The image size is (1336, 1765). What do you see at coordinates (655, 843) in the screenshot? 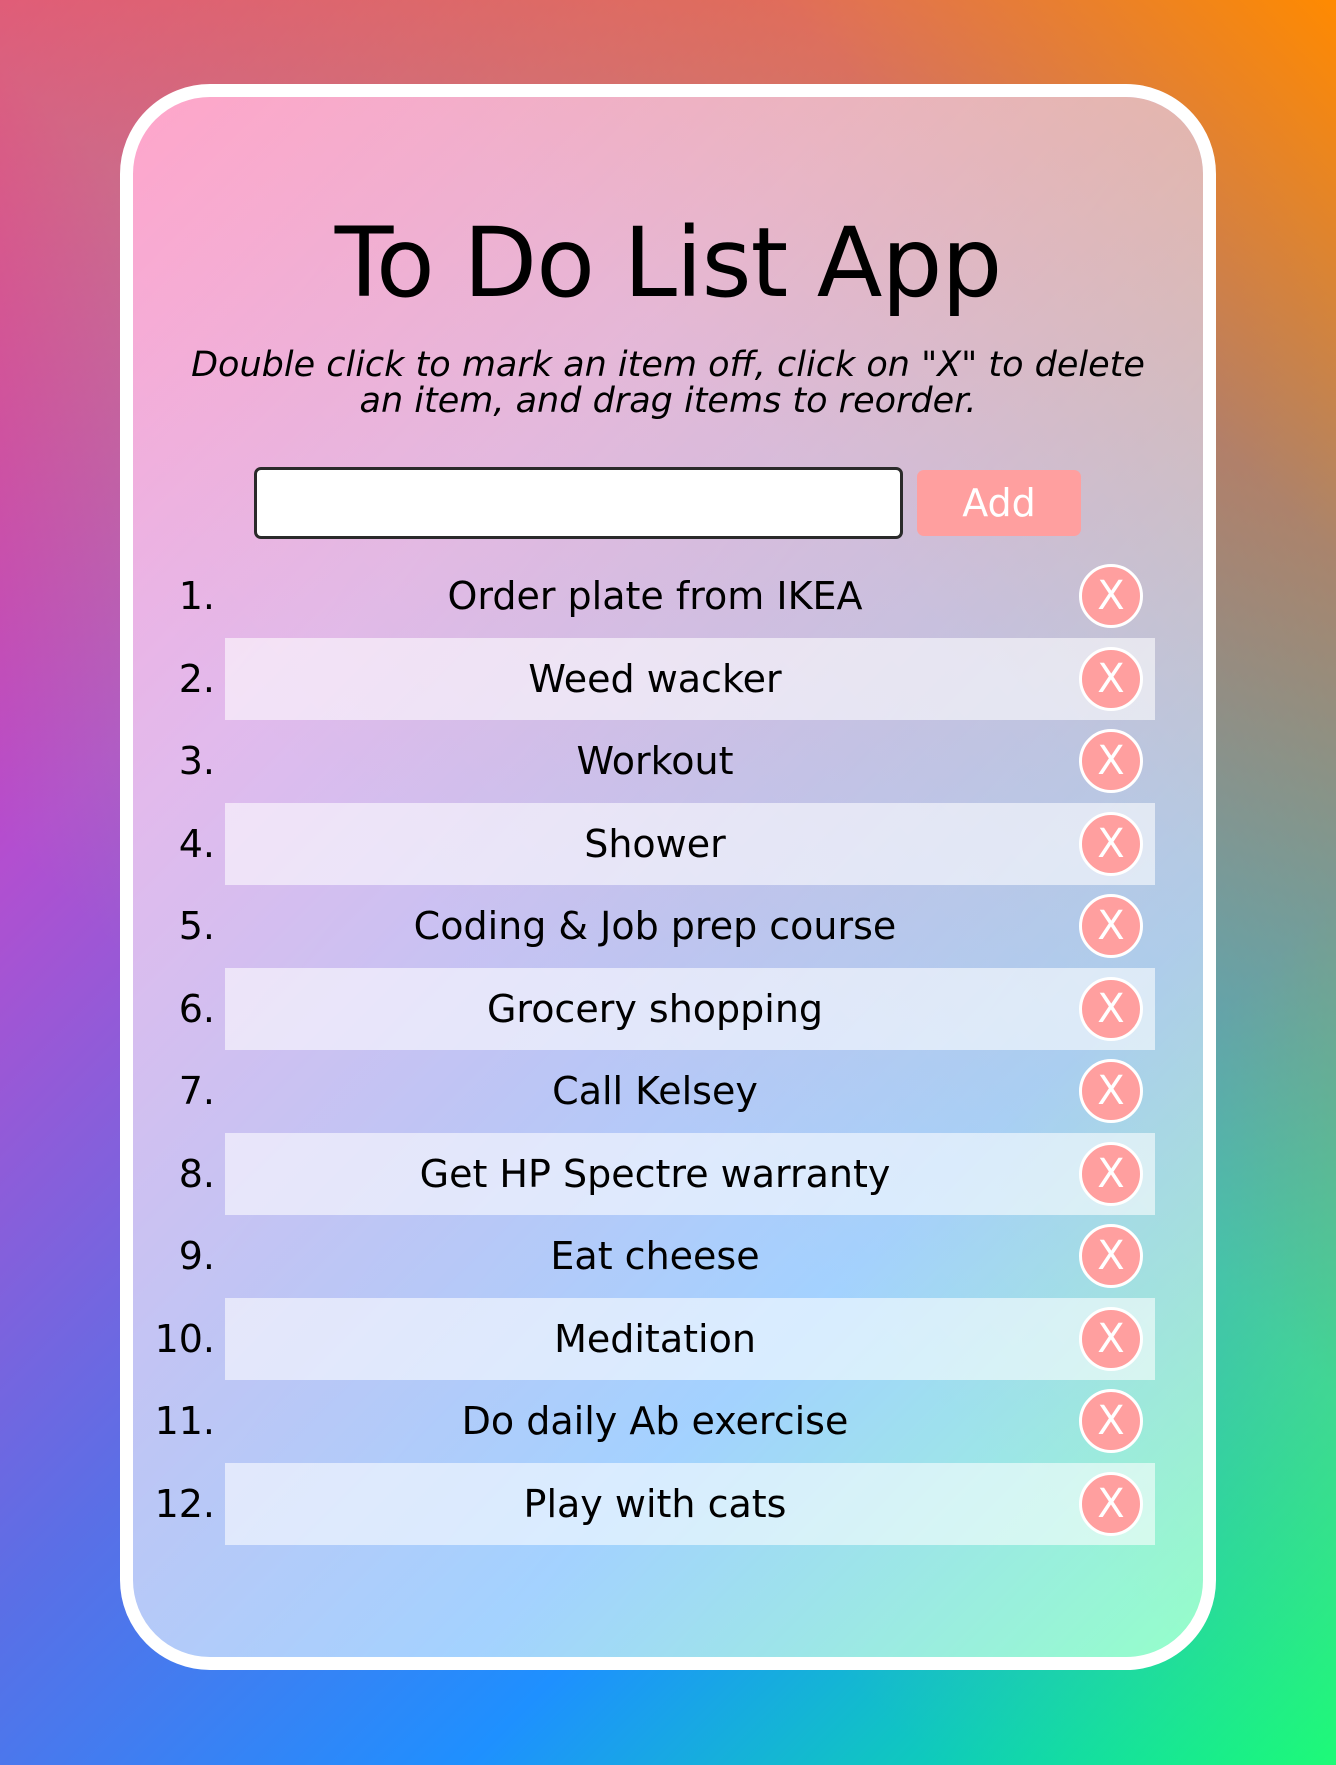
I see `item-text: Shower` at bounding box center [655, 843].